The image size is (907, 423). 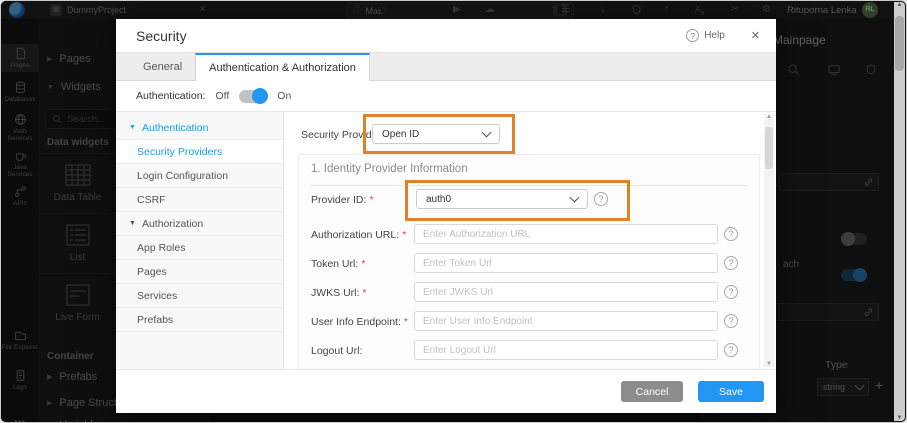 I want to click on logout-url-help-icon: ?, so click(x=731, y=350).